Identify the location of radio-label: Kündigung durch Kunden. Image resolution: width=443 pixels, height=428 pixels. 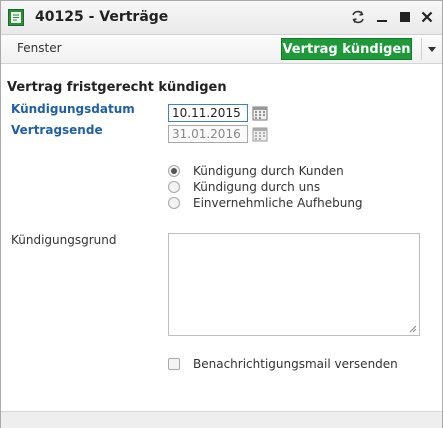
(268, 171).